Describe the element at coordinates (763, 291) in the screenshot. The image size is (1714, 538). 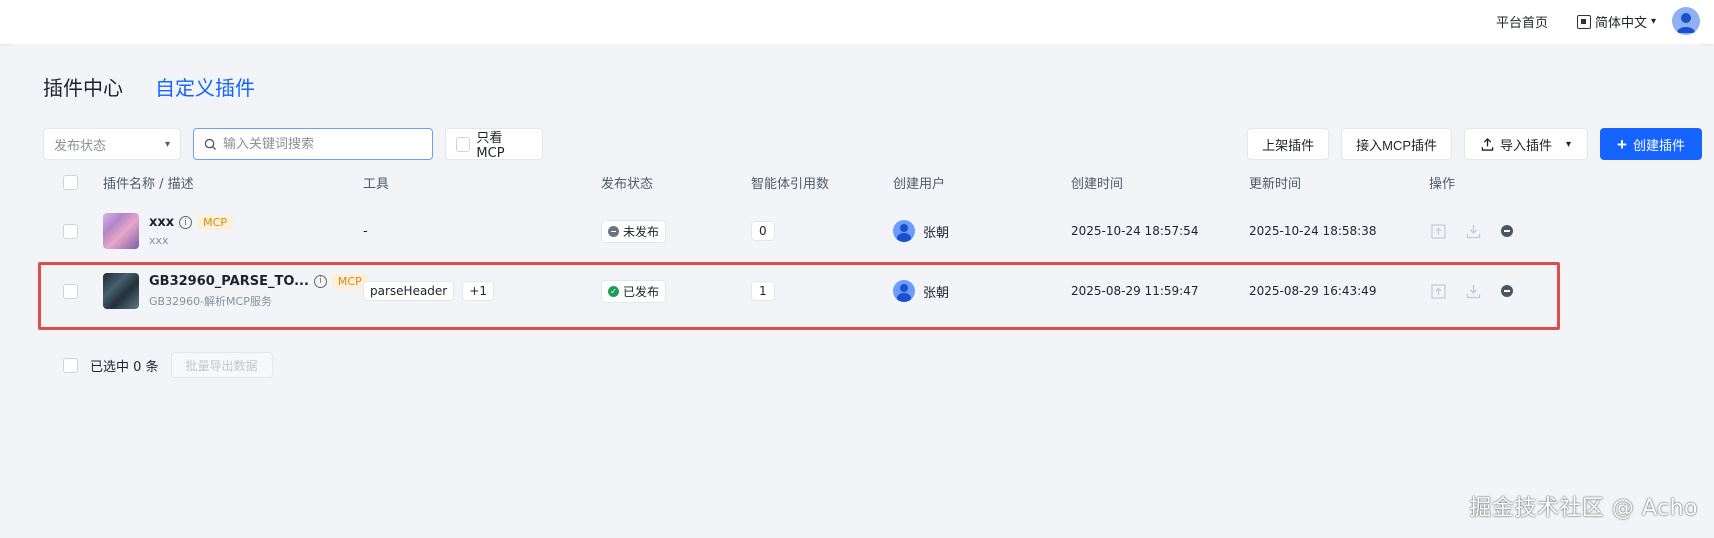
I see `reference-count: 1` at that location.